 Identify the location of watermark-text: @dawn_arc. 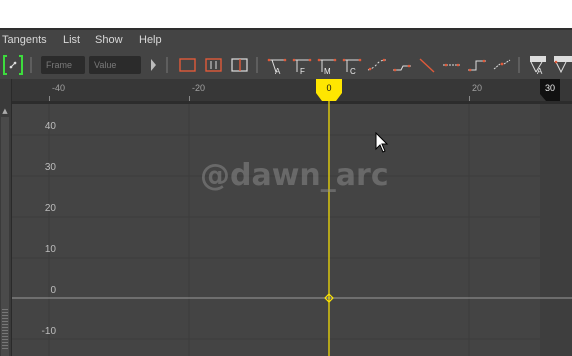
(294, 175).